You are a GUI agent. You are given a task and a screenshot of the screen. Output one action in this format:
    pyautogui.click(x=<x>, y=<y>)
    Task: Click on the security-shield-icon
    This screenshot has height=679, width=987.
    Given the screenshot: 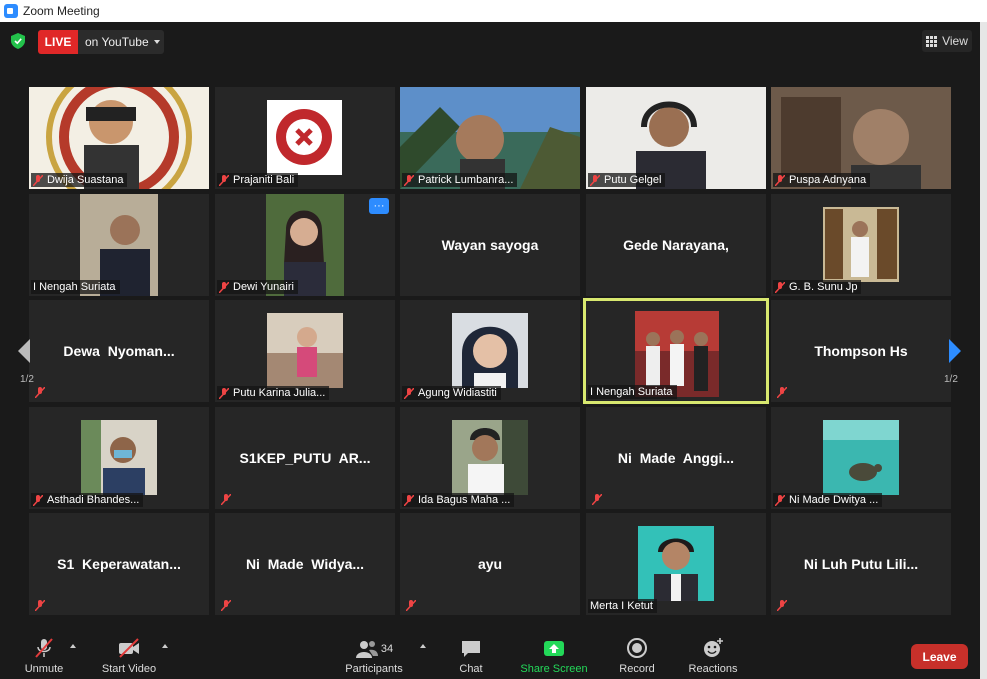 What is the action you would take?
    pyautogui.click(x=18, y=41)
    